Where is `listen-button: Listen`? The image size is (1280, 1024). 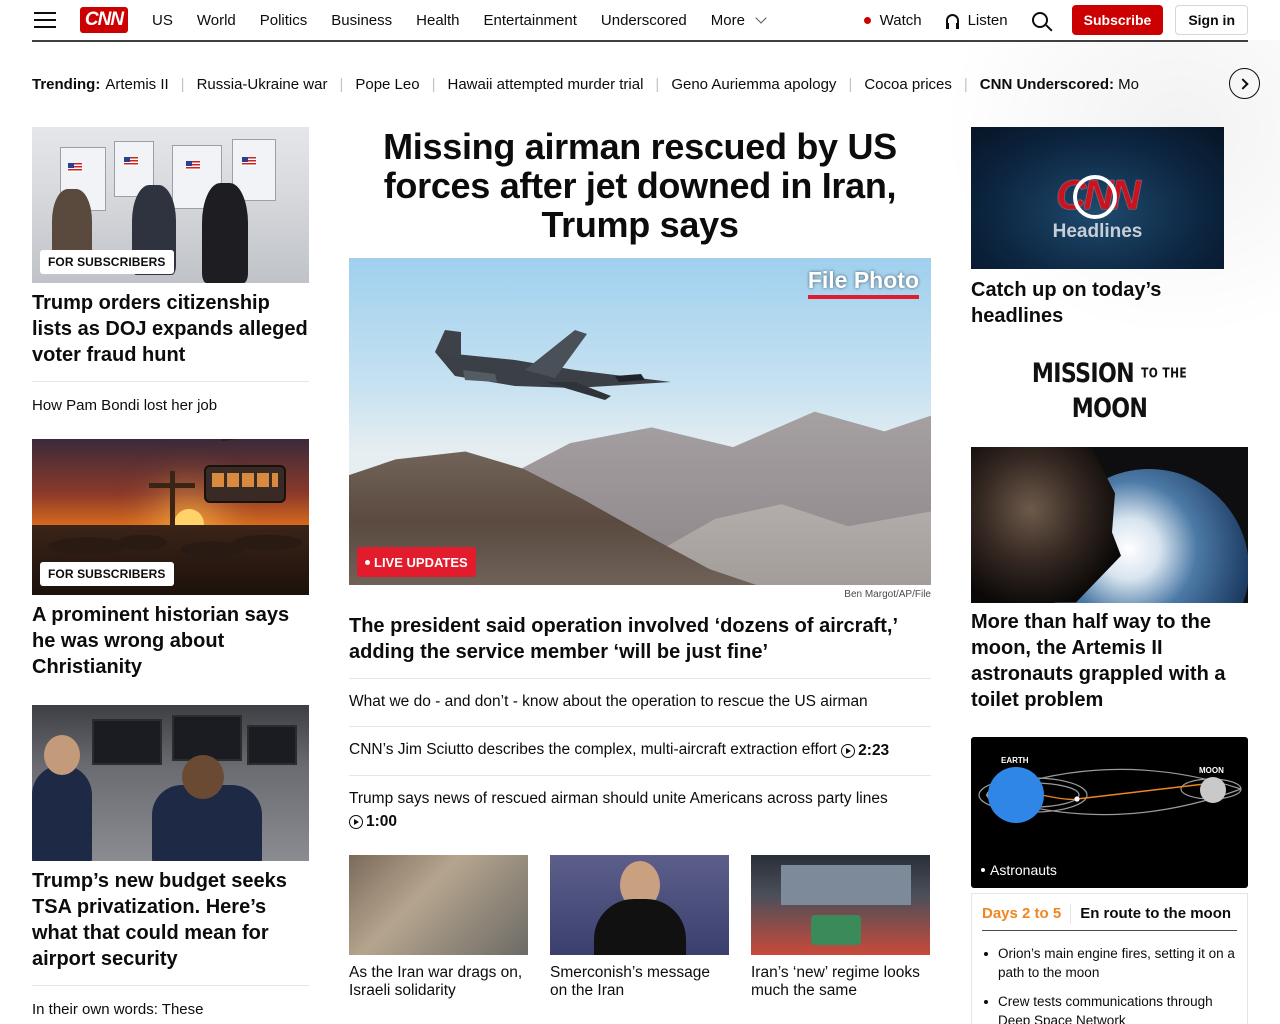 listen-button: Listen is located at coordinates (976, 20).